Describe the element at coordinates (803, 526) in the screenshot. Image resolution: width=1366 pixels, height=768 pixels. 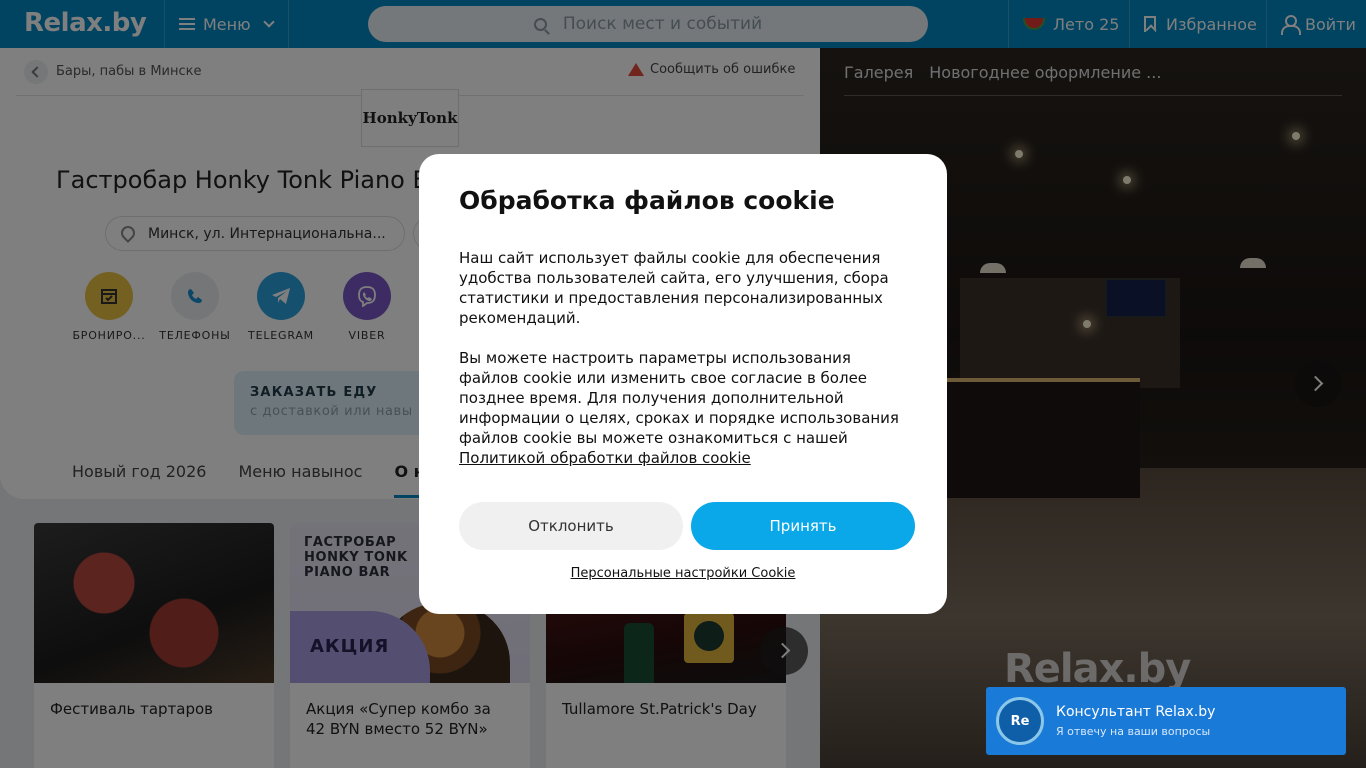
I see `accept-button: Принять` at that location.